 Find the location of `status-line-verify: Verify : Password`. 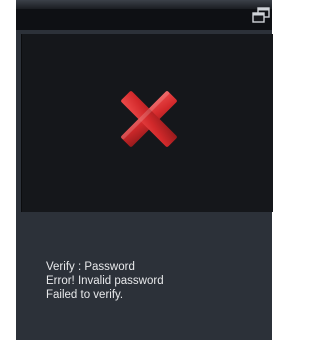

status-line-verify: Verify : Password is located at coordinates (90, 267).